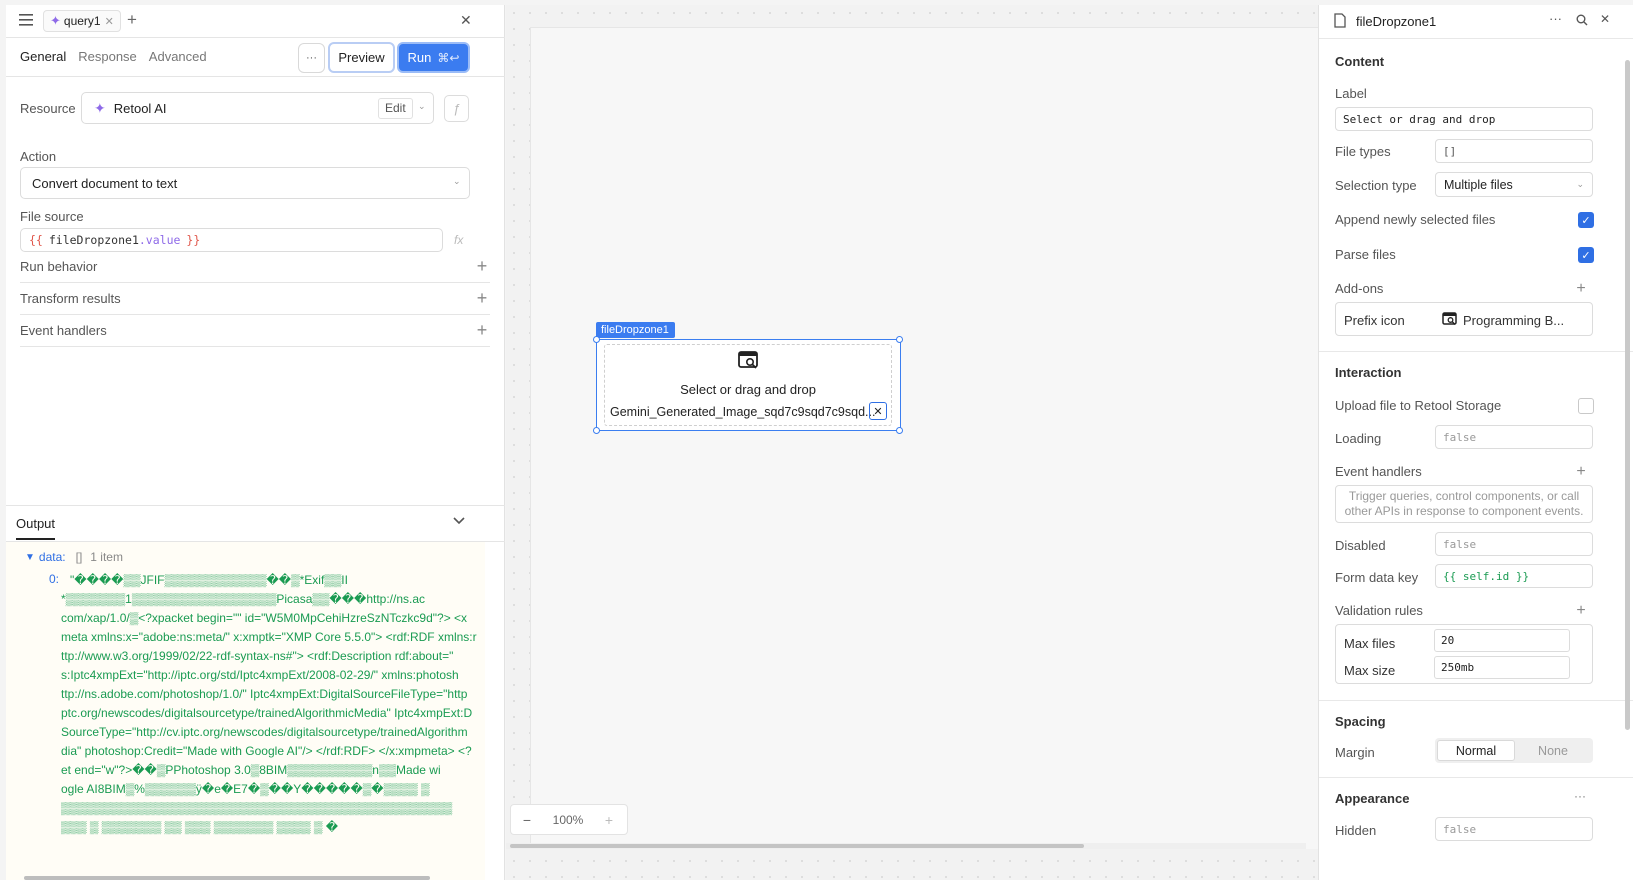 The height and width of the screenshot is (880, 1633). Describe the element at coordinates (1368, 372) in the screenshot. I see `interaction-section-title: Interaction` at that location.